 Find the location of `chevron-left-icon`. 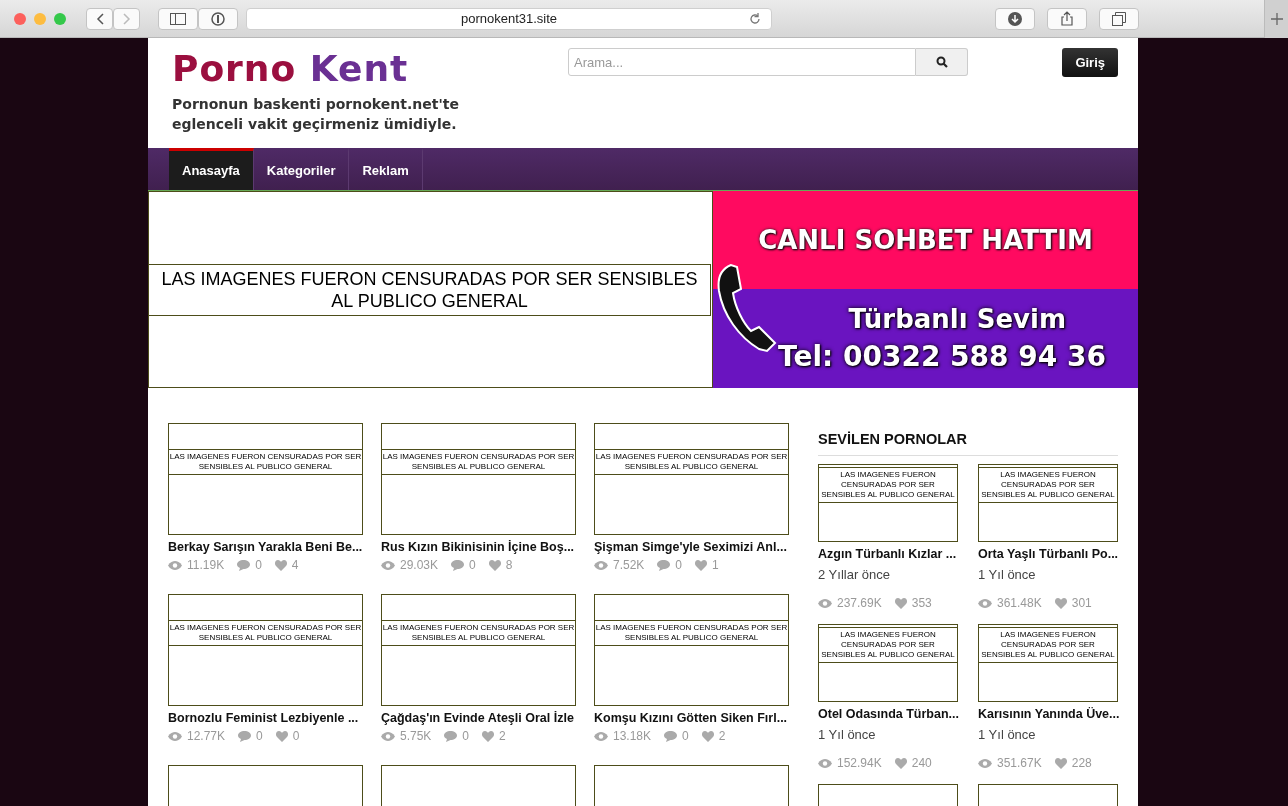

chevron-left-icon is located at coordinates (99, 18).